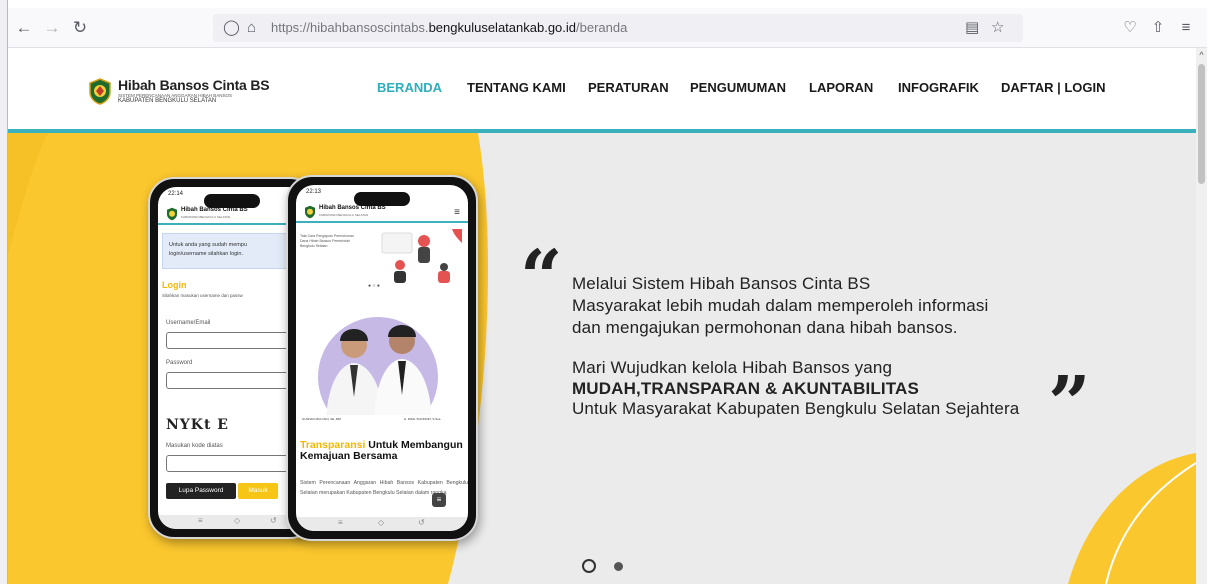 The height and width of the screenshot is (584, 1215). Describe the element at coordinates (201, 491) in the screenshot. I see `forgot-password-button: Lupa Password` at that location.